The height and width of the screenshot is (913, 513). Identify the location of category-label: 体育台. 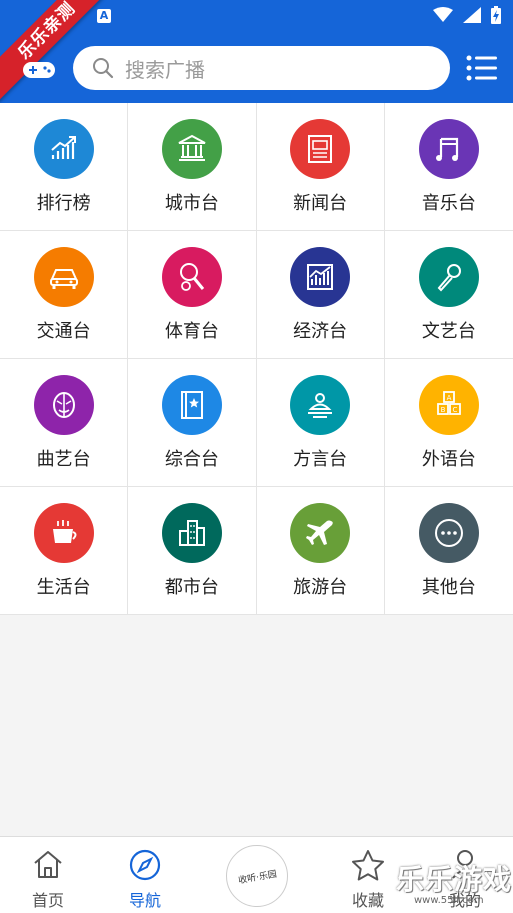
(191, 331).